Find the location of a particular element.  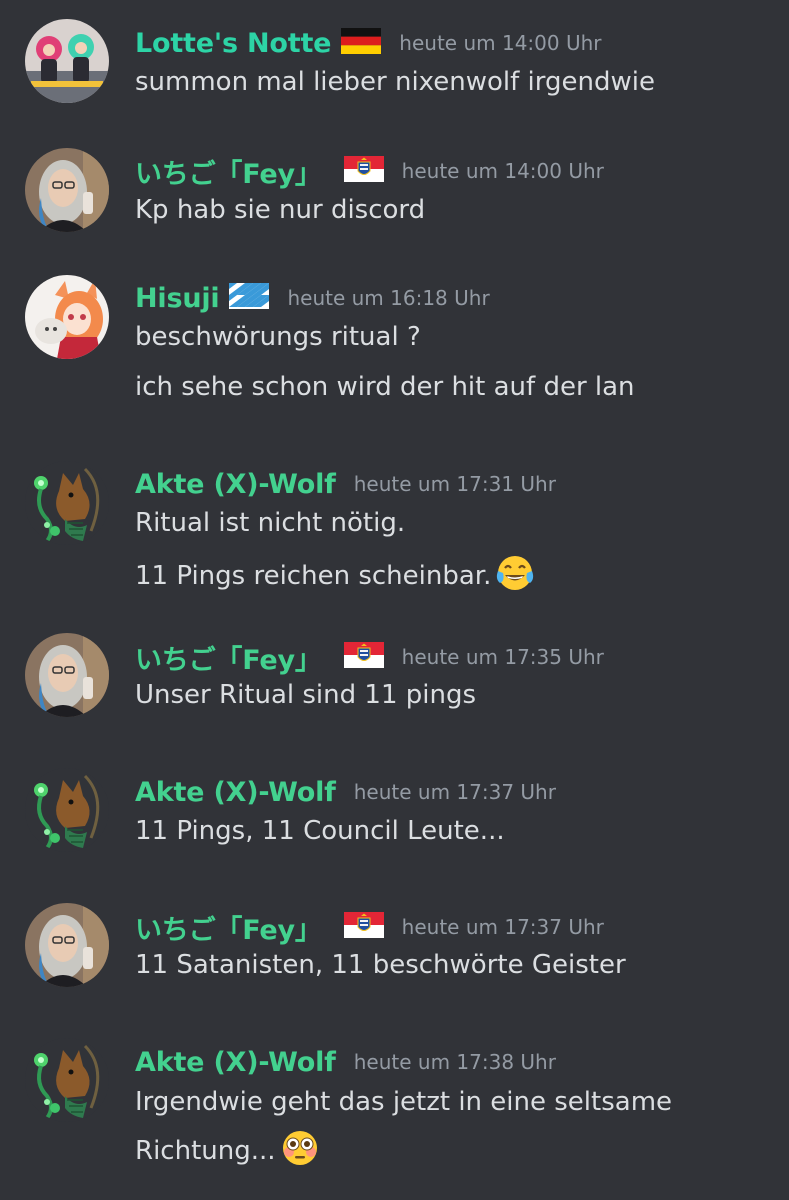

message-header: いちご「Fey」 heute um 14:00 Uhr is located at coordinates (369, 171).